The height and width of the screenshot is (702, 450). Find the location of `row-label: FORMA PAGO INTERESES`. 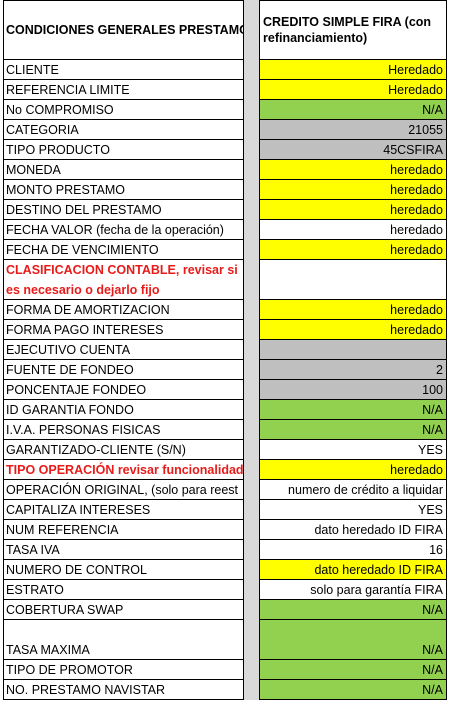

row-label: FORMA PAGO INTERESES is located at coordinates (85, 329).